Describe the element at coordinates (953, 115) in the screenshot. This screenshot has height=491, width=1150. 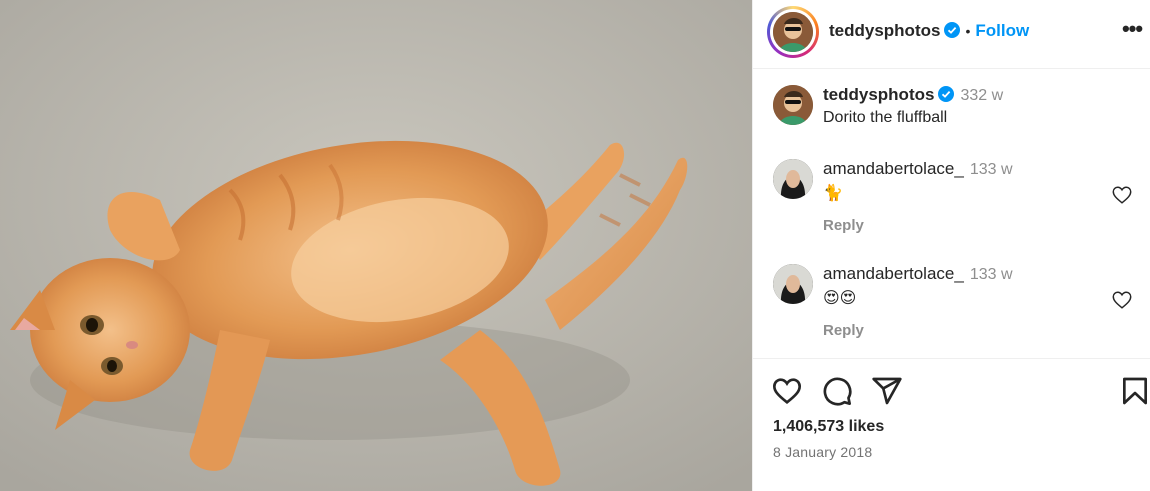
I see `caption-row: teddysphotos 332 w Dorito the fluffball` at that location.